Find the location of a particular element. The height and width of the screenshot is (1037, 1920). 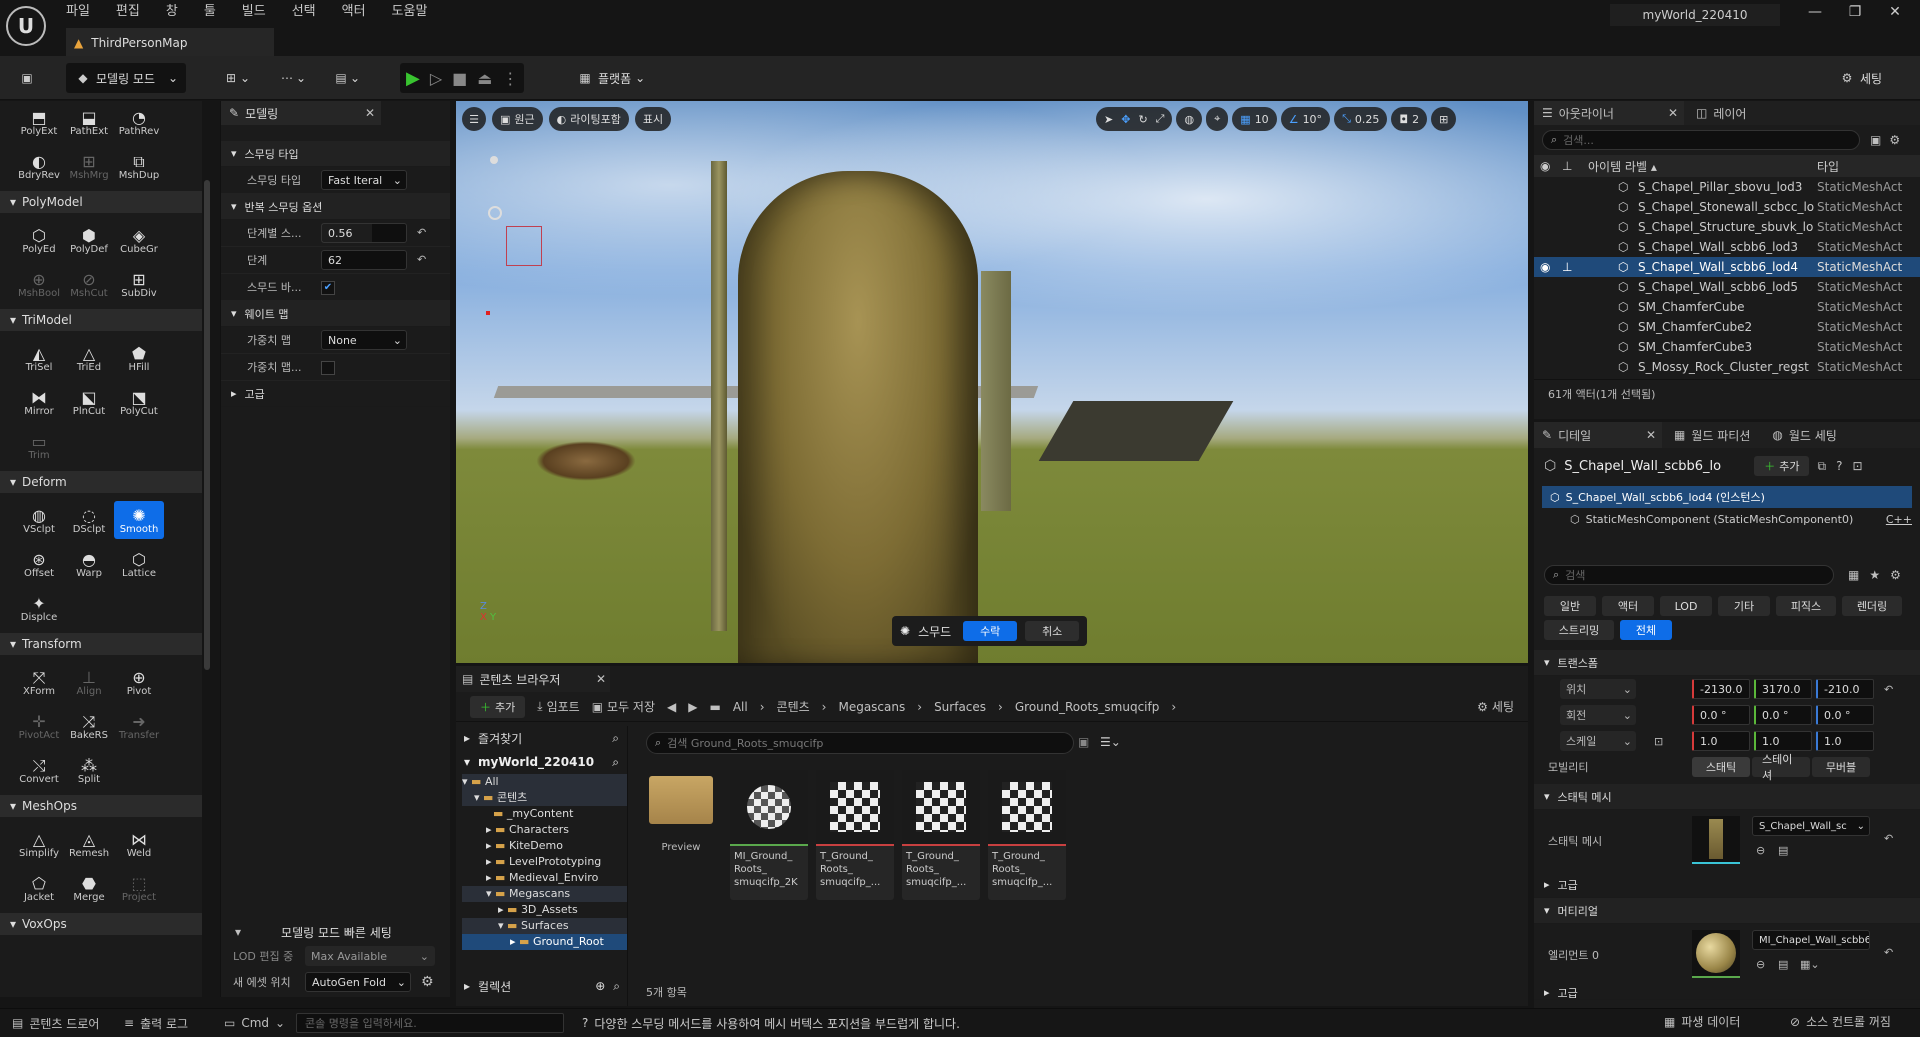

gear-icon: ⚙ is located at coordinates (427, 982).